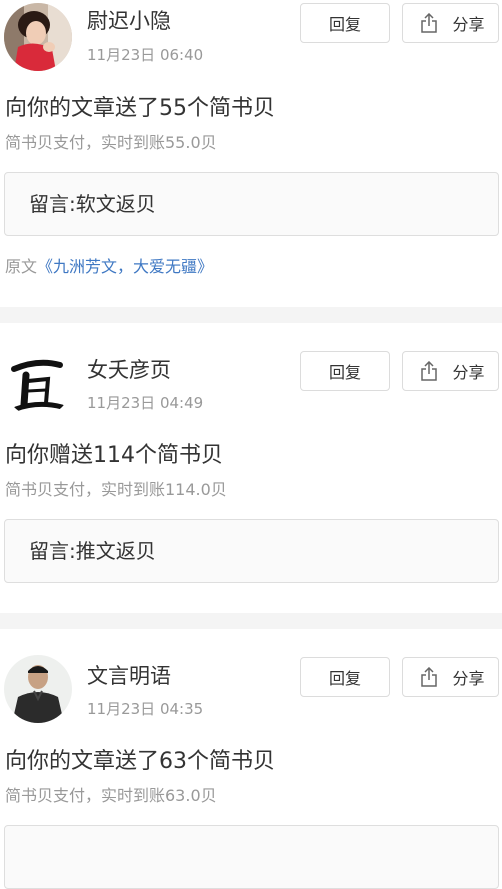  What do you see at coordinates (140, 108) in the screenshot?
I see `gift-headline: 向你的文章送了55个简书贝` at bounding box center [140, 108].